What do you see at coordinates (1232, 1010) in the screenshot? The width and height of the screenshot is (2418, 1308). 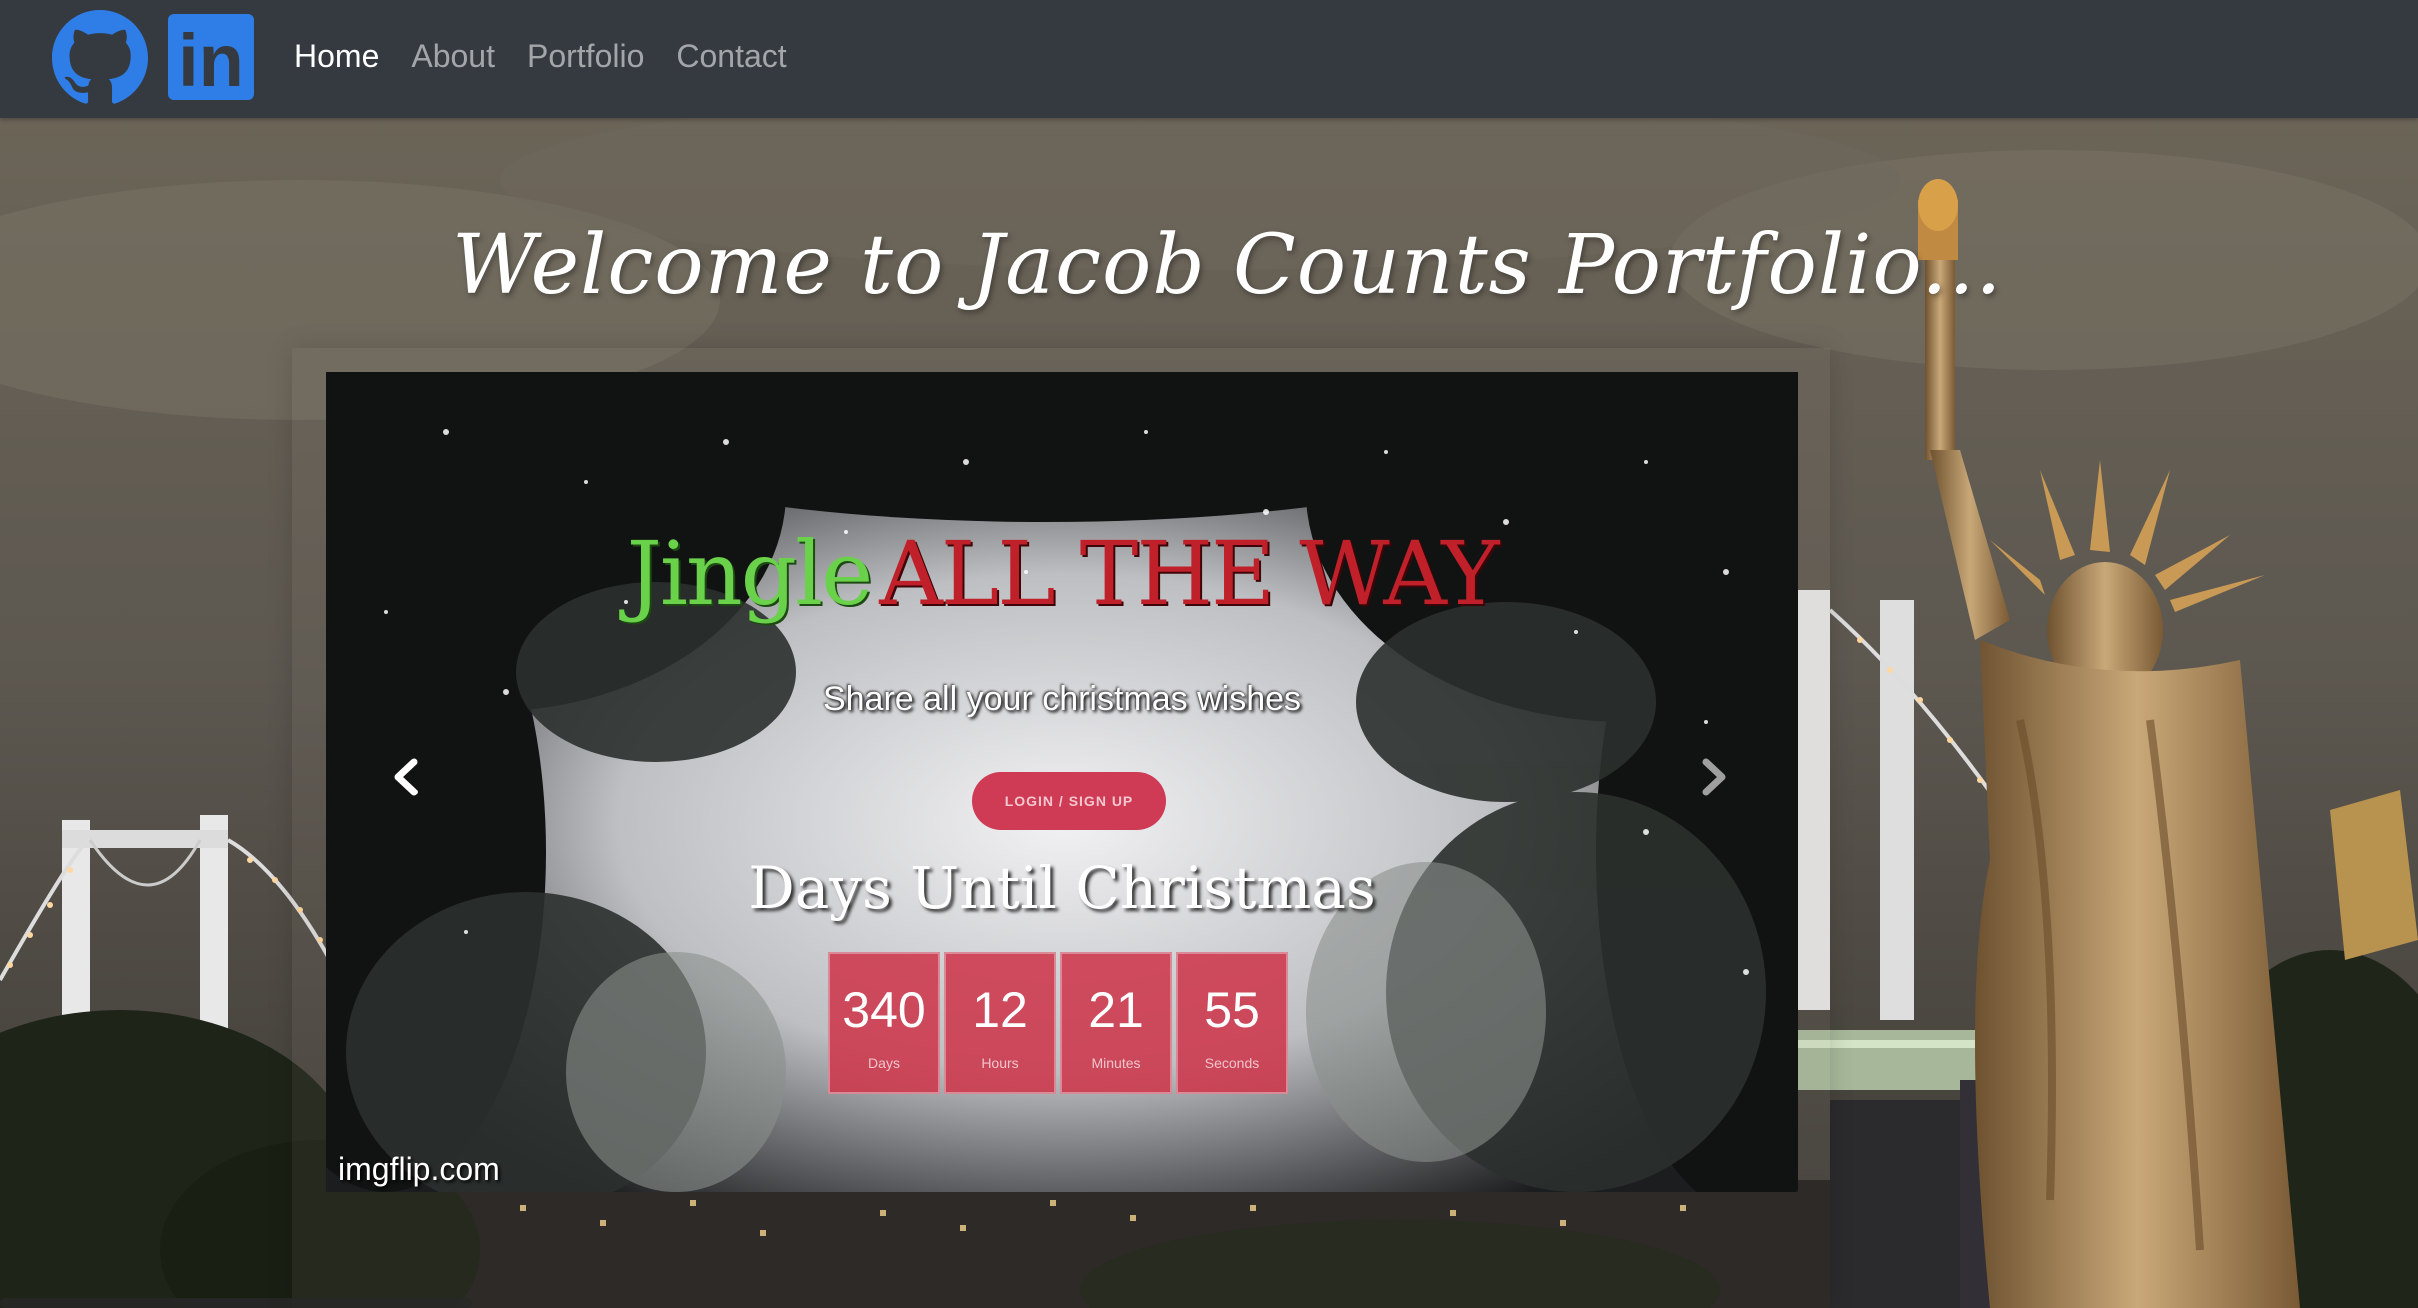 I see `countdown-value: 55` at bounding box center [1232, 1010].